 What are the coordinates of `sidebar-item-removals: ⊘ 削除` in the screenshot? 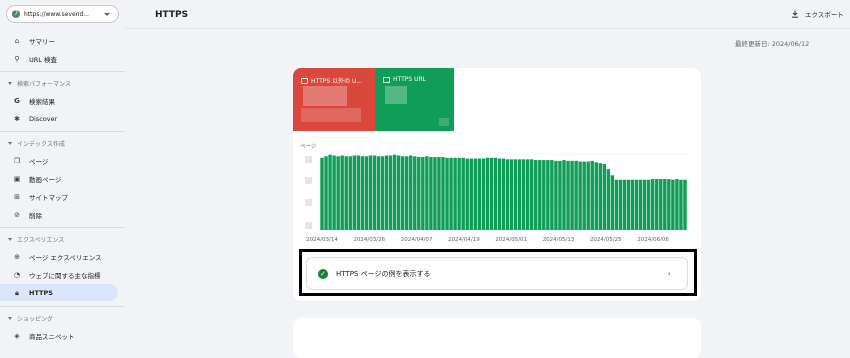 It's located at (59, 214).